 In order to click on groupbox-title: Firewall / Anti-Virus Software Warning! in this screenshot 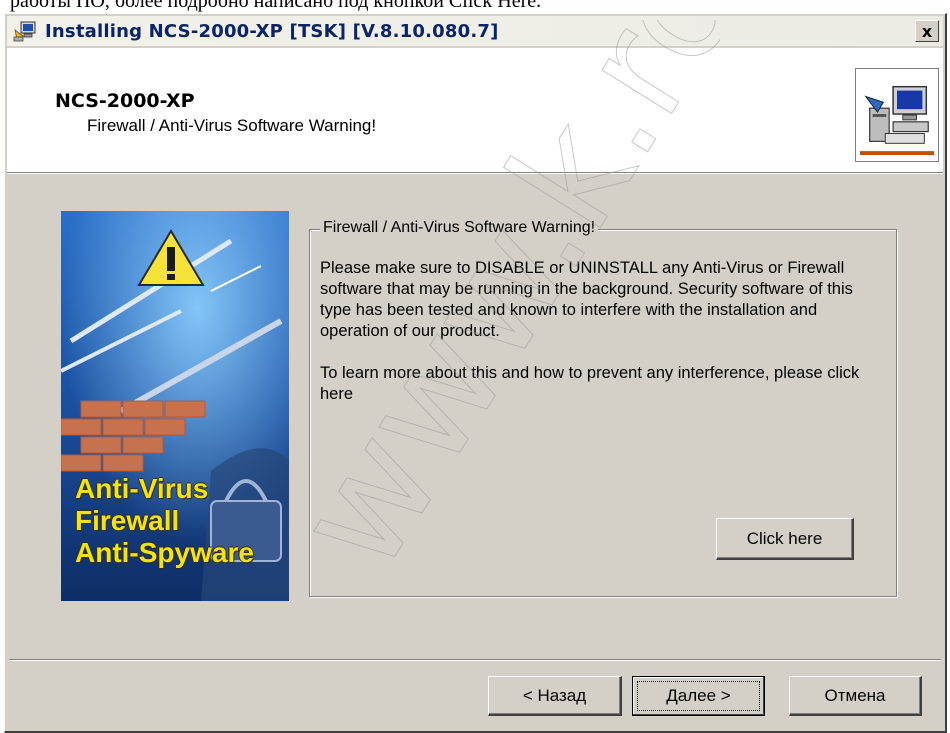, I will do `click(459, 228)`.